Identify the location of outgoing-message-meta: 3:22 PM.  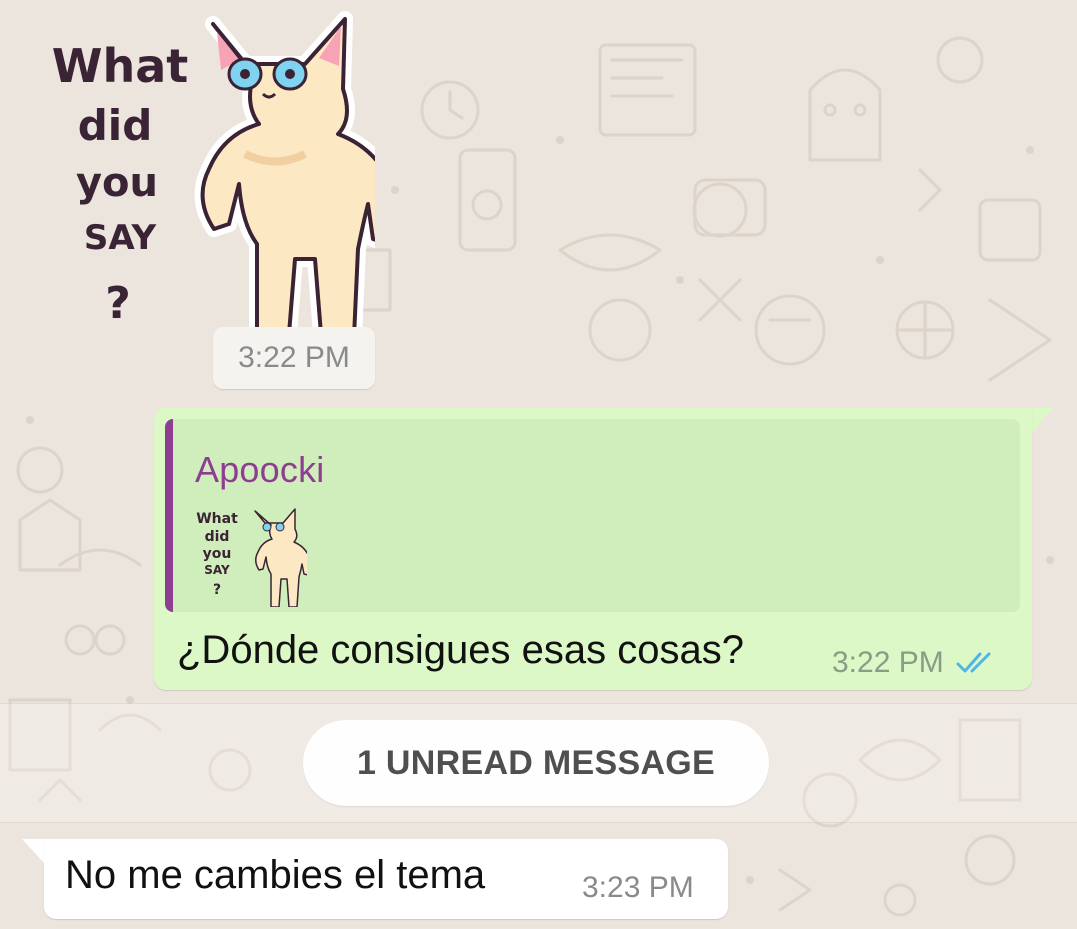
(915, 663).